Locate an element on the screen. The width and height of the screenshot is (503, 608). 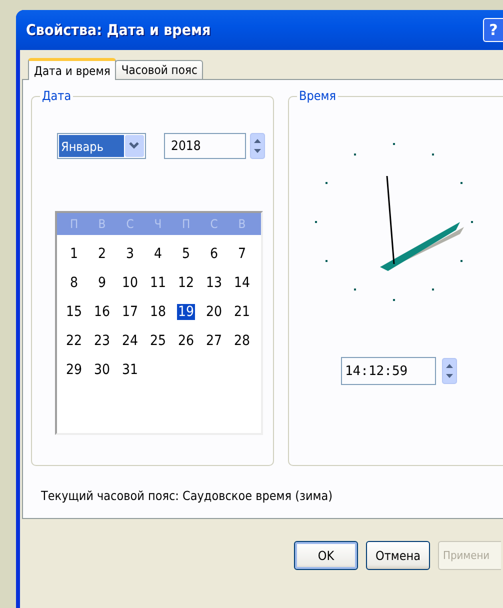
calendar-day: 12 is located at coordinates (186, 282).